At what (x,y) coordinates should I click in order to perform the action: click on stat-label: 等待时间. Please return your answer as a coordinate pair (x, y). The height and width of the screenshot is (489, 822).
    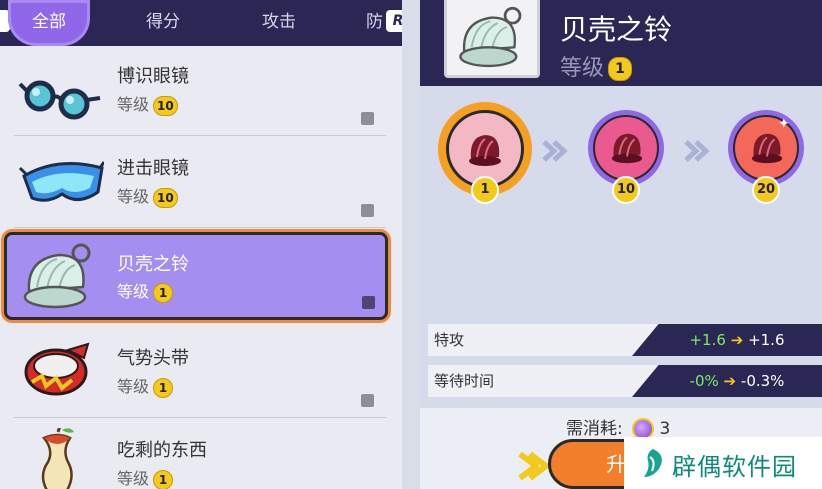
    Looking at the image, I should click on (548, 381).